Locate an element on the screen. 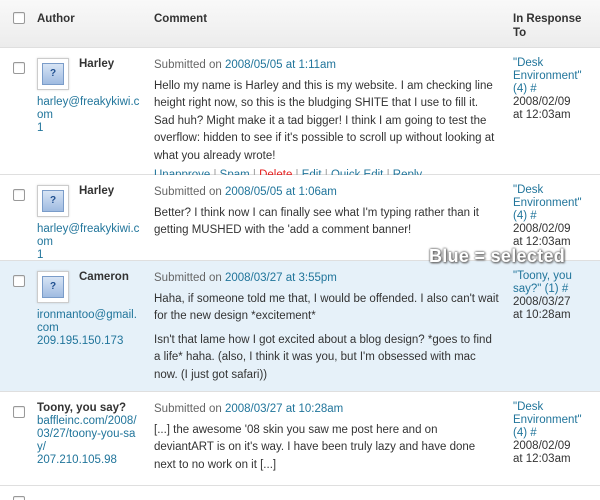  select-all-checkbox is located at coordinates (19, 18).